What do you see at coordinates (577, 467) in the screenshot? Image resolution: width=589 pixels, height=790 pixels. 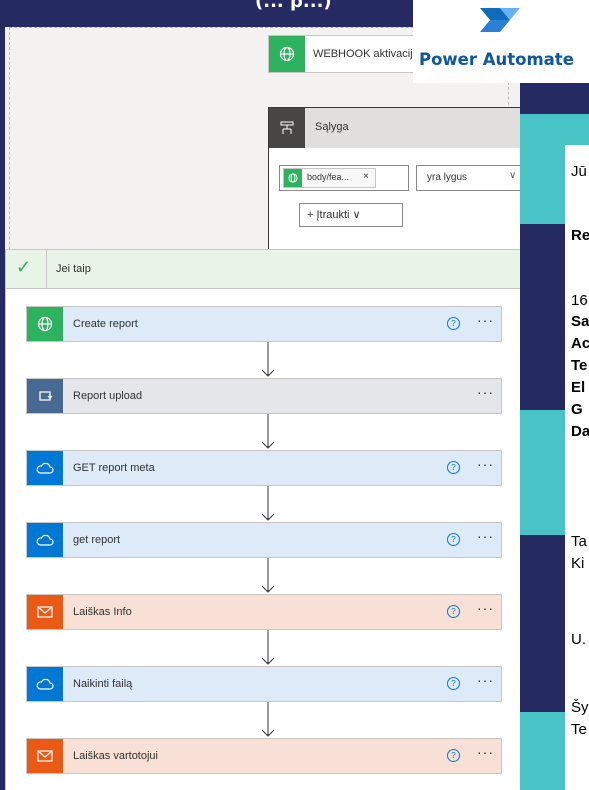 I see `email-preview: Jū Re 16 Sa Ac Te El G Da Ta Ki U. Šy Te` at bounding box center [577, 467].